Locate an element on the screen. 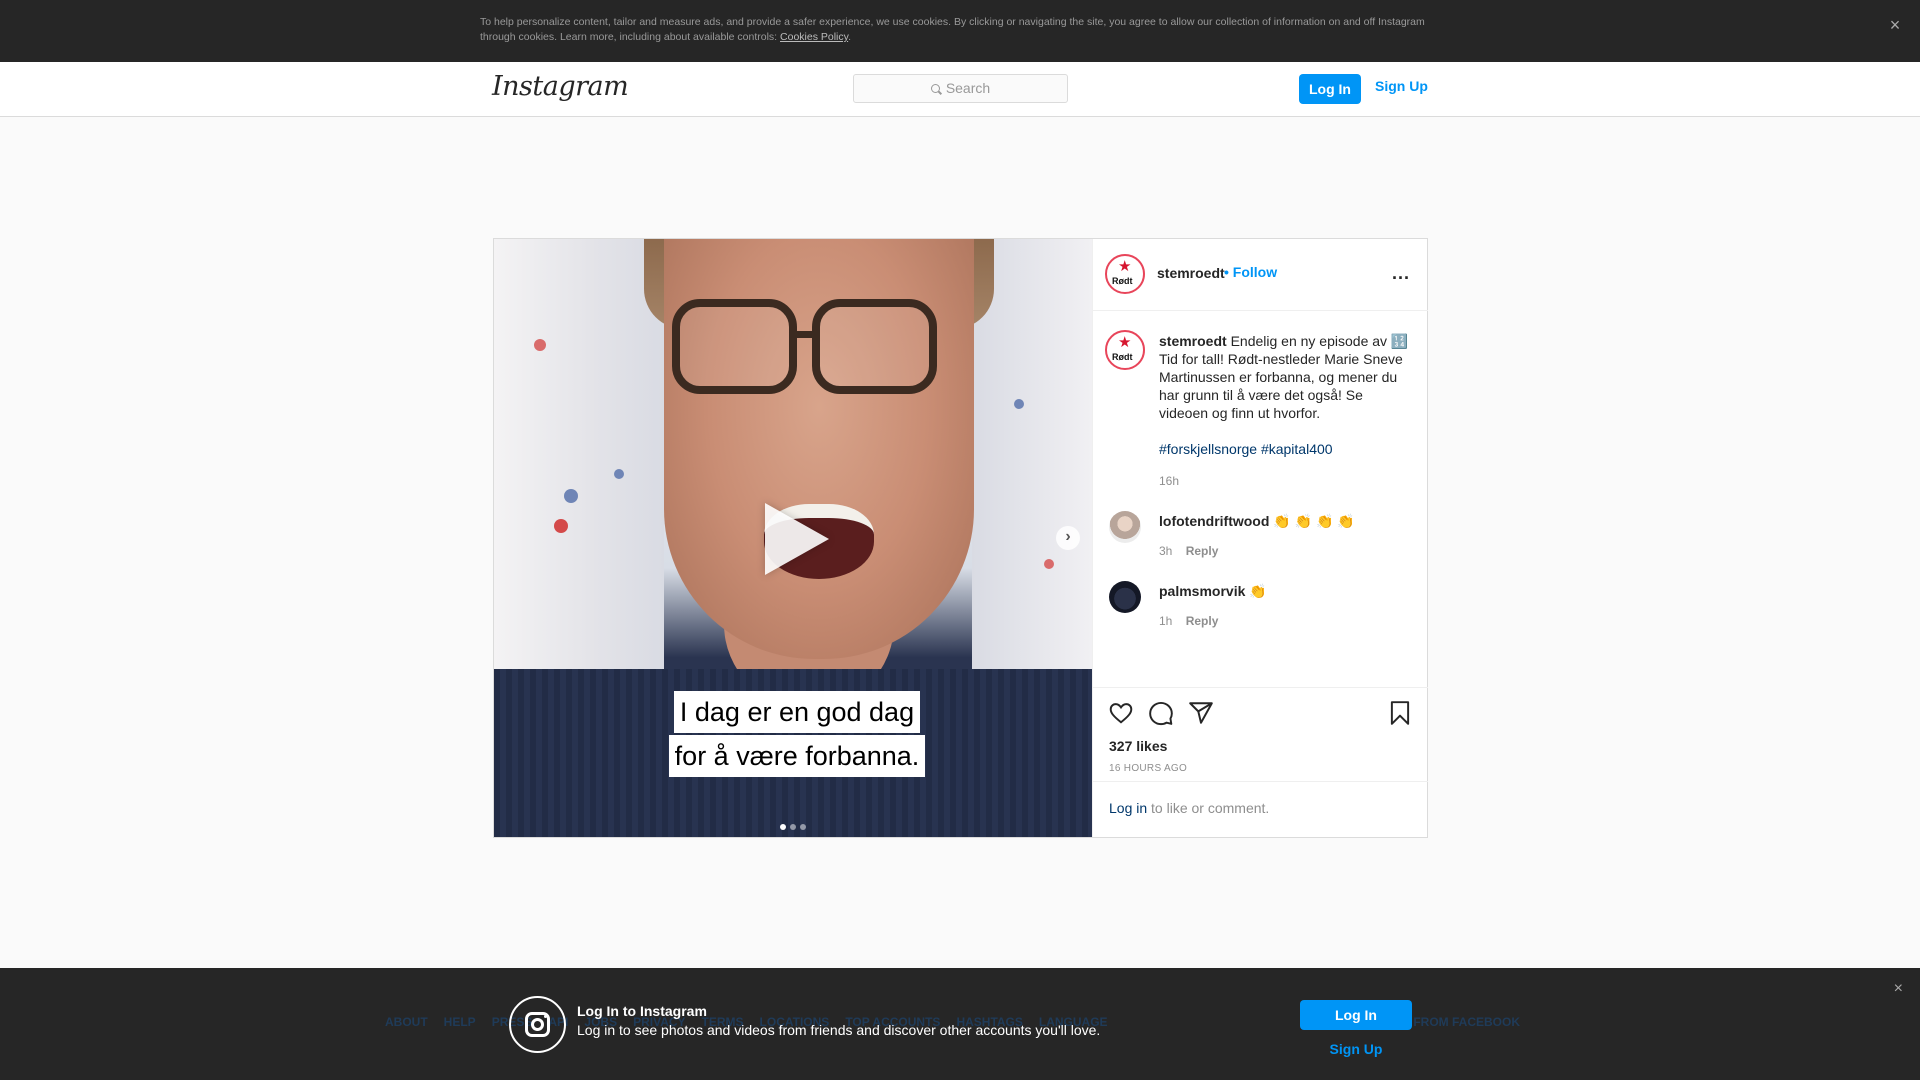 The image size is (1920, 1080). likes-count: 327 likes is located at coordinates (1138, 746).